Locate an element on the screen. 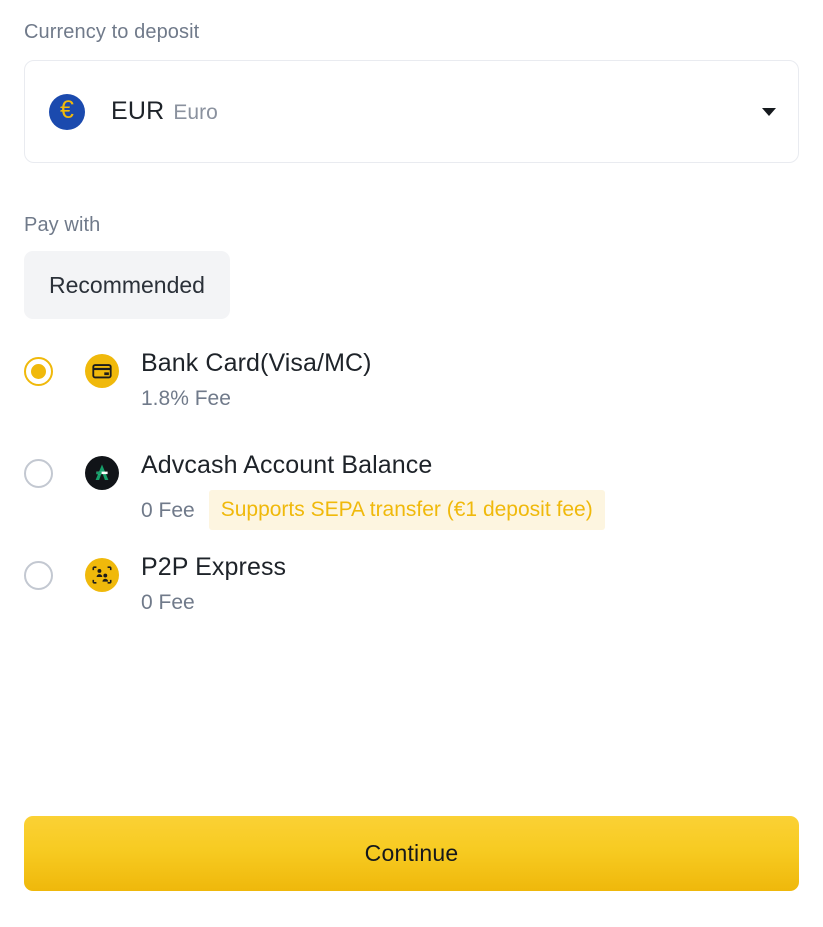 This screenshot has width=823, height=927. pay-with-tabs: Recommended is located at coordinates (411, 285).